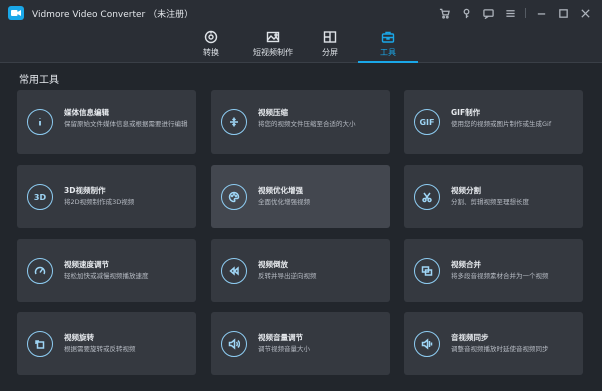 The height and width of the screenshot is (391, 602). Describe the element at coordinates (40, 122) in the screenshot. I see `info-icon` at that location.